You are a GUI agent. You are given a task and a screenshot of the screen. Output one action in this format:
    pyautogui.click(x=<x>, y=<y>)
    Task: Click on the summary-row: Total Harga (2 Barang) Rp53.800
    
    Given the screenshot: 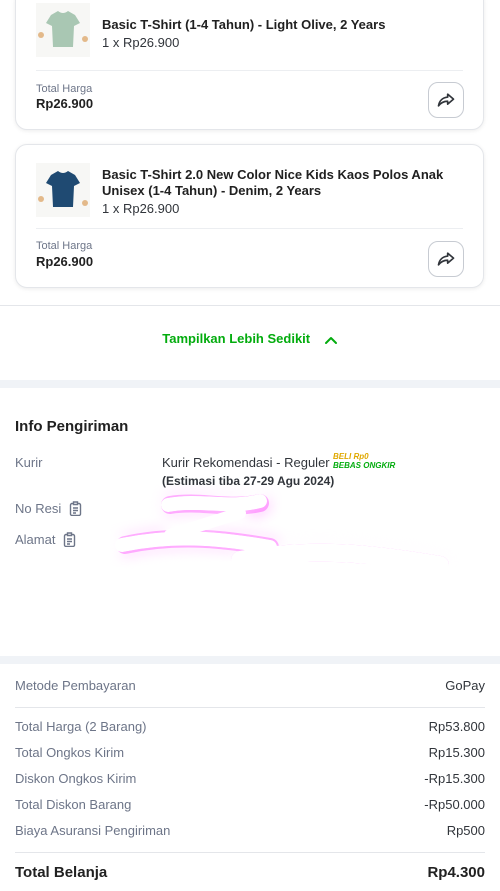 What is the action you would take?
    pyautogui.click(x=250, y=726)
    